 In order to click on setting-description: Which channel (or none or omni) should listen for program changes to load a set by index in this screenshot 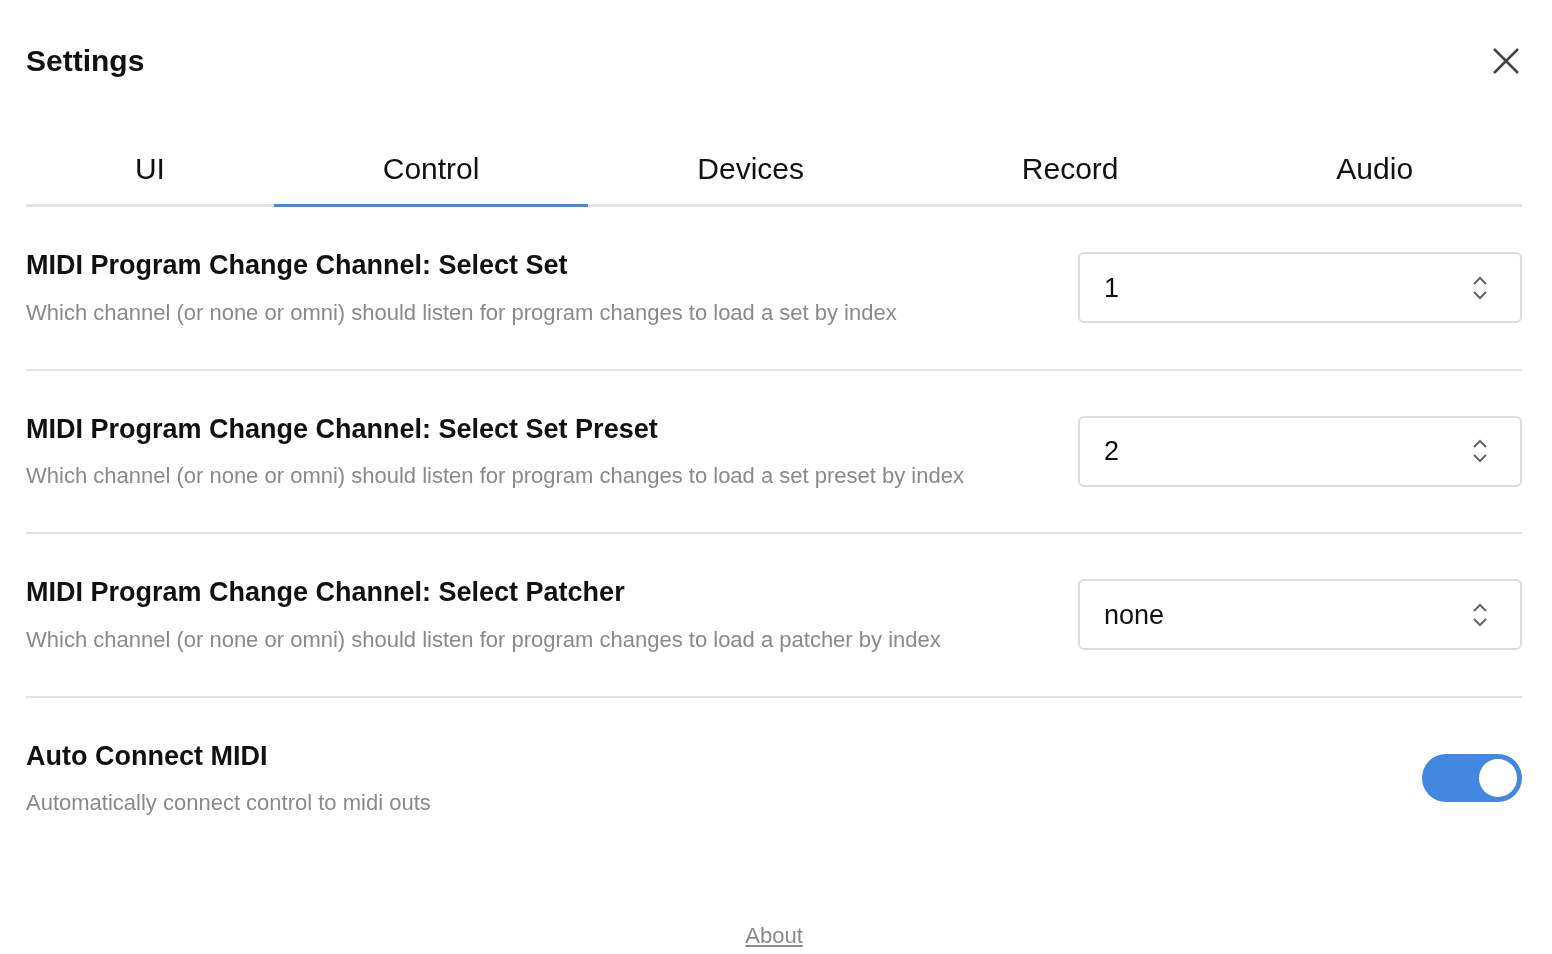, I will do `click(461, 312)`.